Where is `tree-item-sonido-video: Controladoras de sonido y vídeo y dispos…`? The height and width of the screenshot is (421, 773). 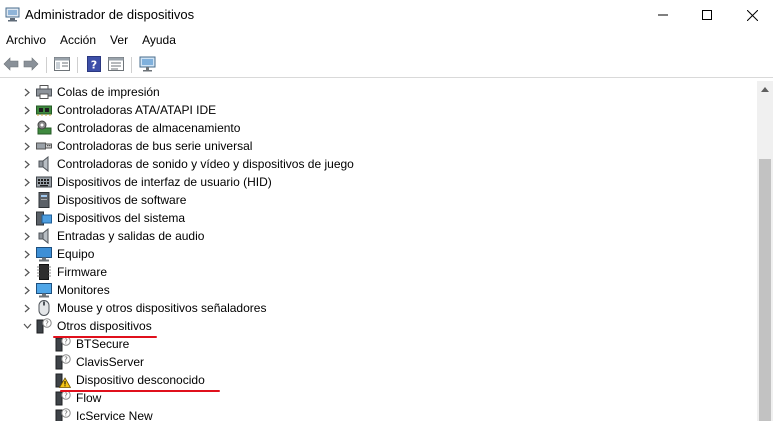 tree-item-sonido-video: Controladoras de sonido y vídeo y dispos… is located at coordinates (188, 164).